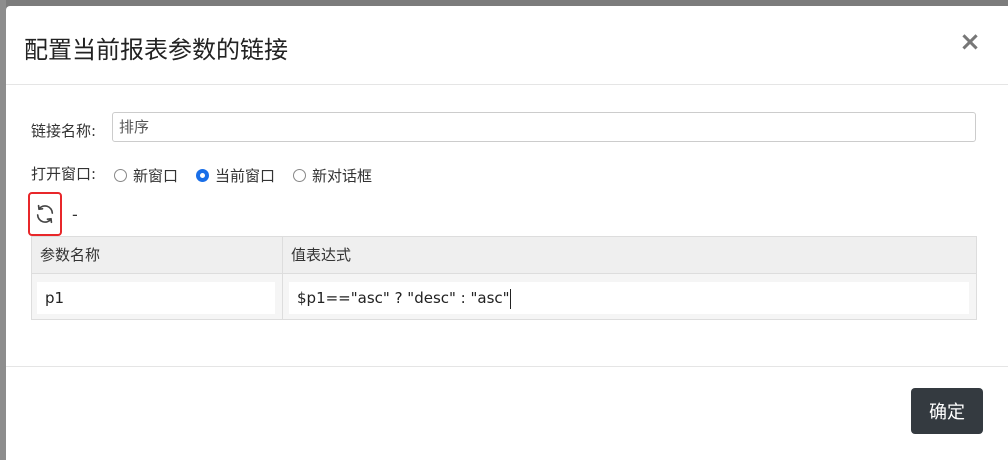 The image size is (1008, 460). What do you see at coordinates (245, 176) in the screenshot?
I see `radio-label: 当前窗口` at bounding box center [245, 176].